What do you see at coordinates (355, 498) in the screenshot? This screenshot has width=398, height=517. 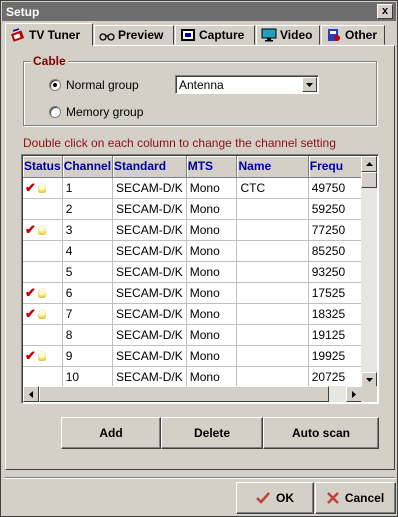 I see `cancel-button: Cancel` at bounding box center [355, 498].